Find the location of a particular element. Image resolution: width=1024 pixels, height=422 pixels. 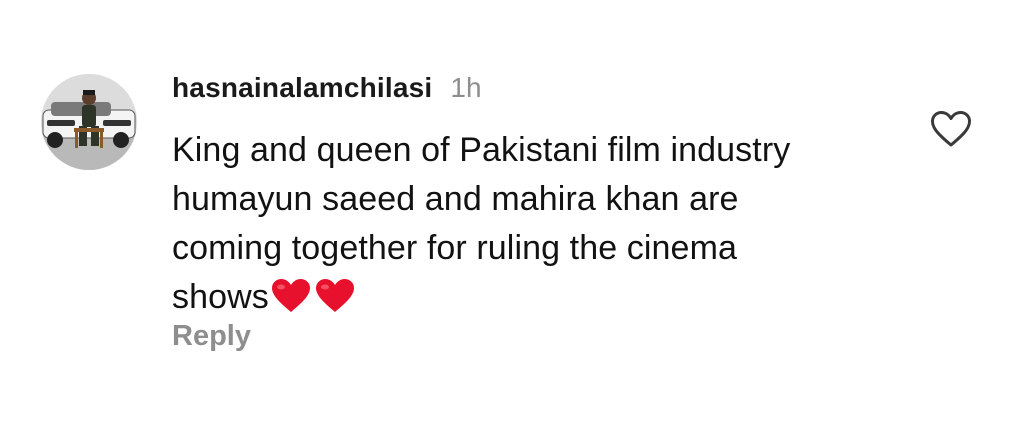

heart-outline-icon is located at coordinates (951, 129).